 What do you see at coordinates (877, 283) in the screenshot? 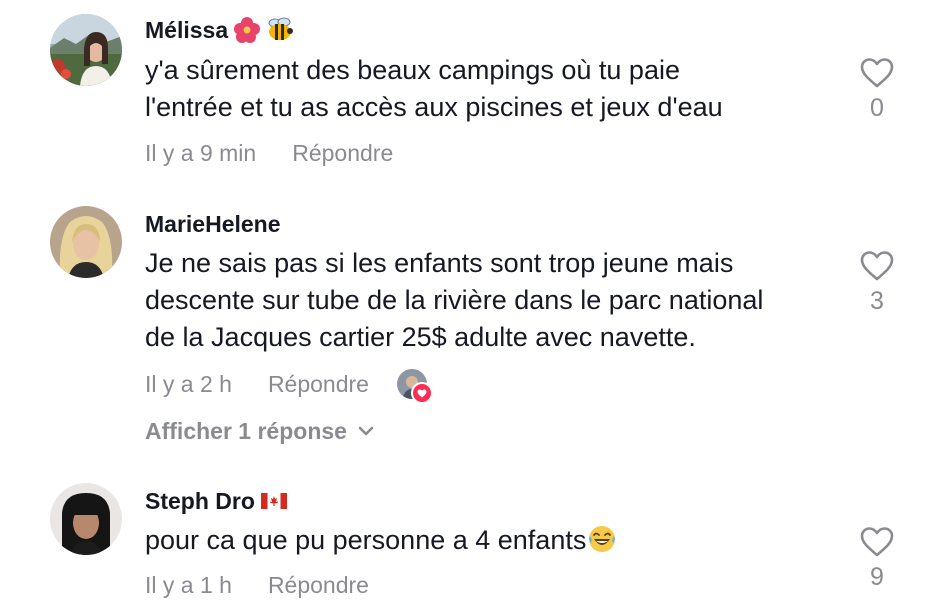
I see `like-control: 3` at bounding box center [877, 283].